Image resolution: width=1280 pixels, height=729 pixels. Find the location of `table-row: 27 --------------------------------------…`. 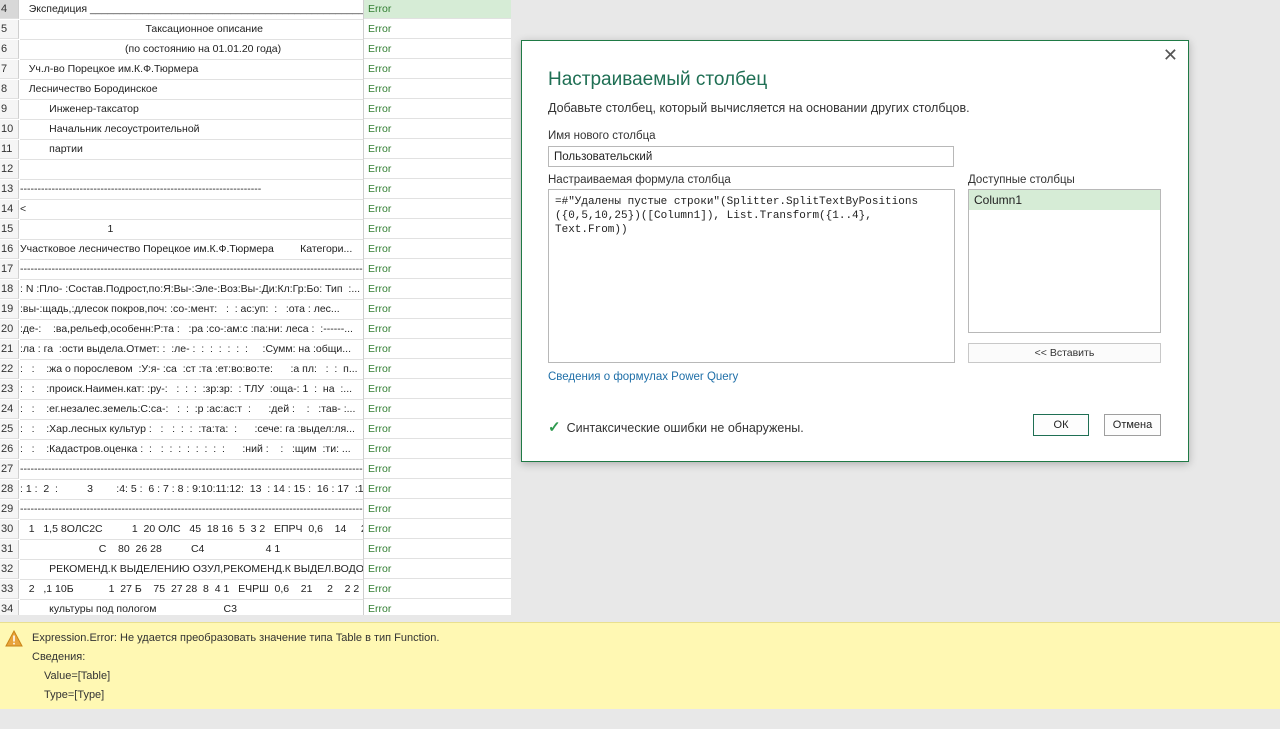

table-row: 27 --------------------------------------… is located at coordinates (255, 470).